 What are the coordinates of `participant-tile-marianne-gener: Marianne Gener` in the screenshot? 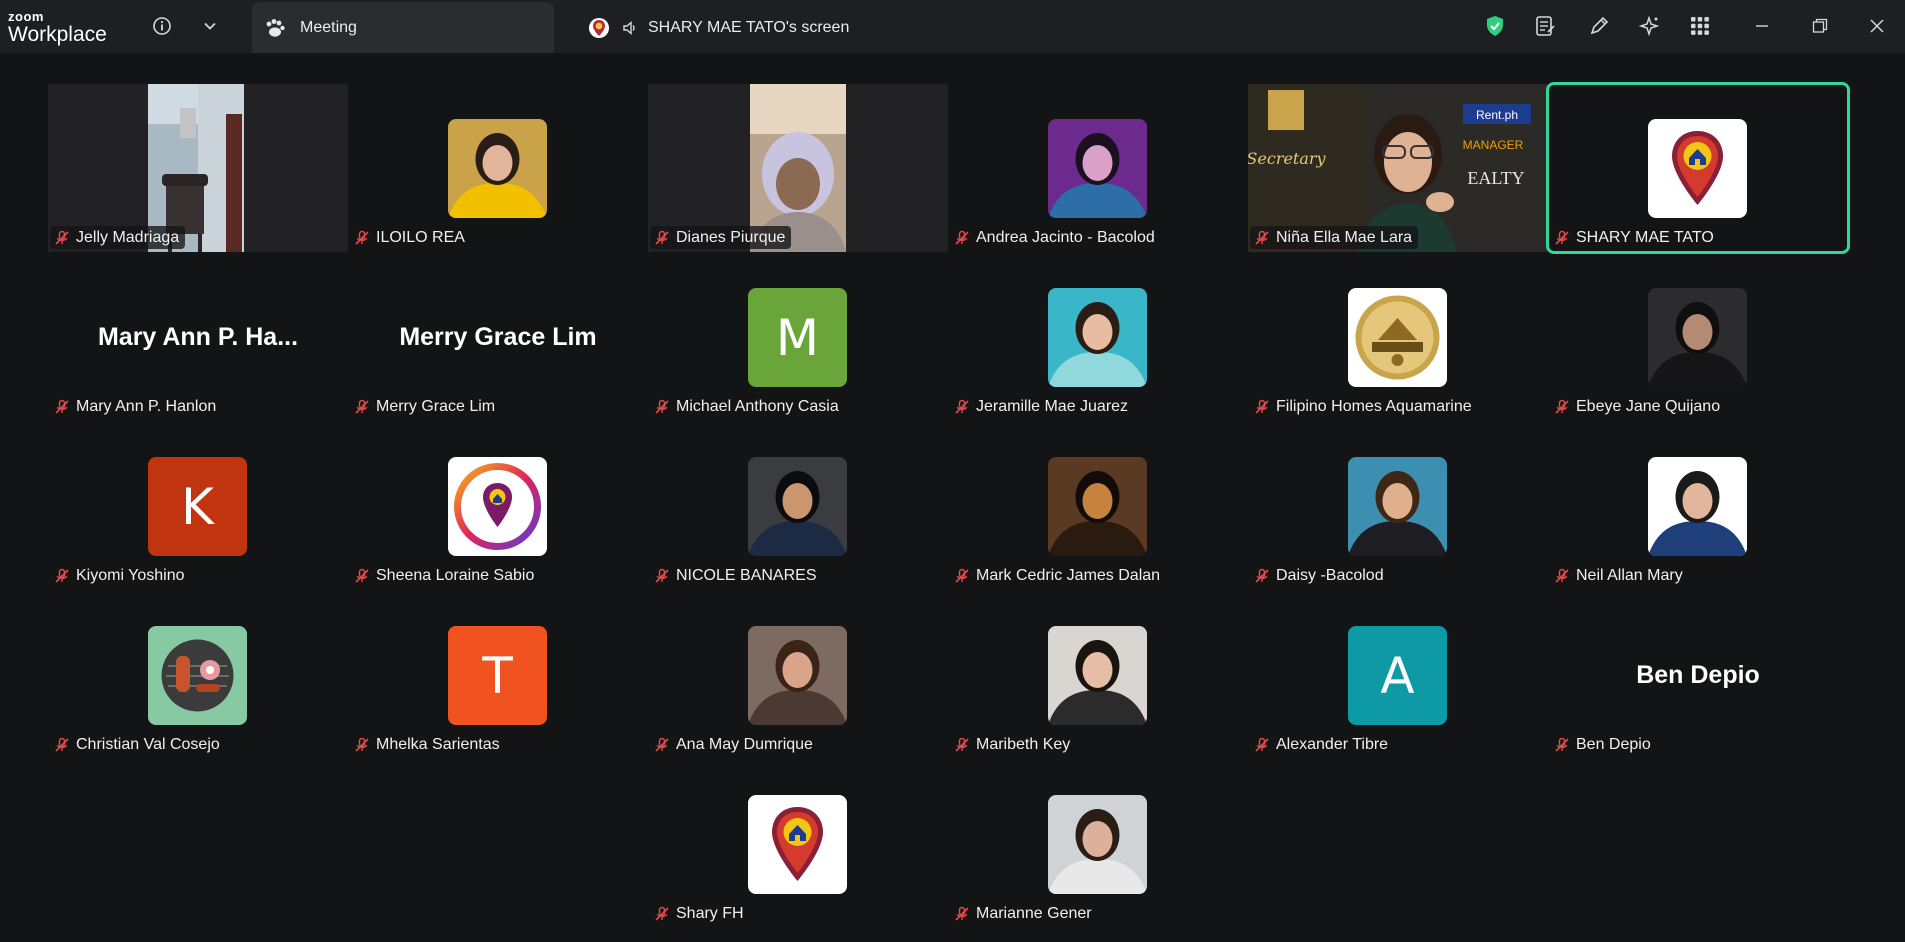 It's located at (1098, 844).